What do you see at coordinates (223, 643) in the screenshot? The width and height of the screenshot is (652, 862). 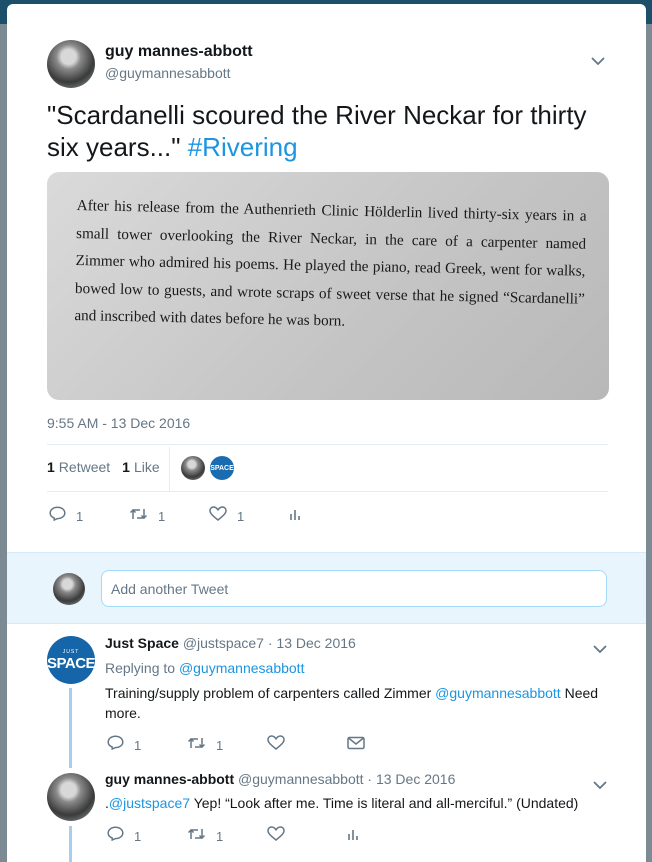 I see `reply-author-handle: @justspace7` at bounding box center [223, 643].